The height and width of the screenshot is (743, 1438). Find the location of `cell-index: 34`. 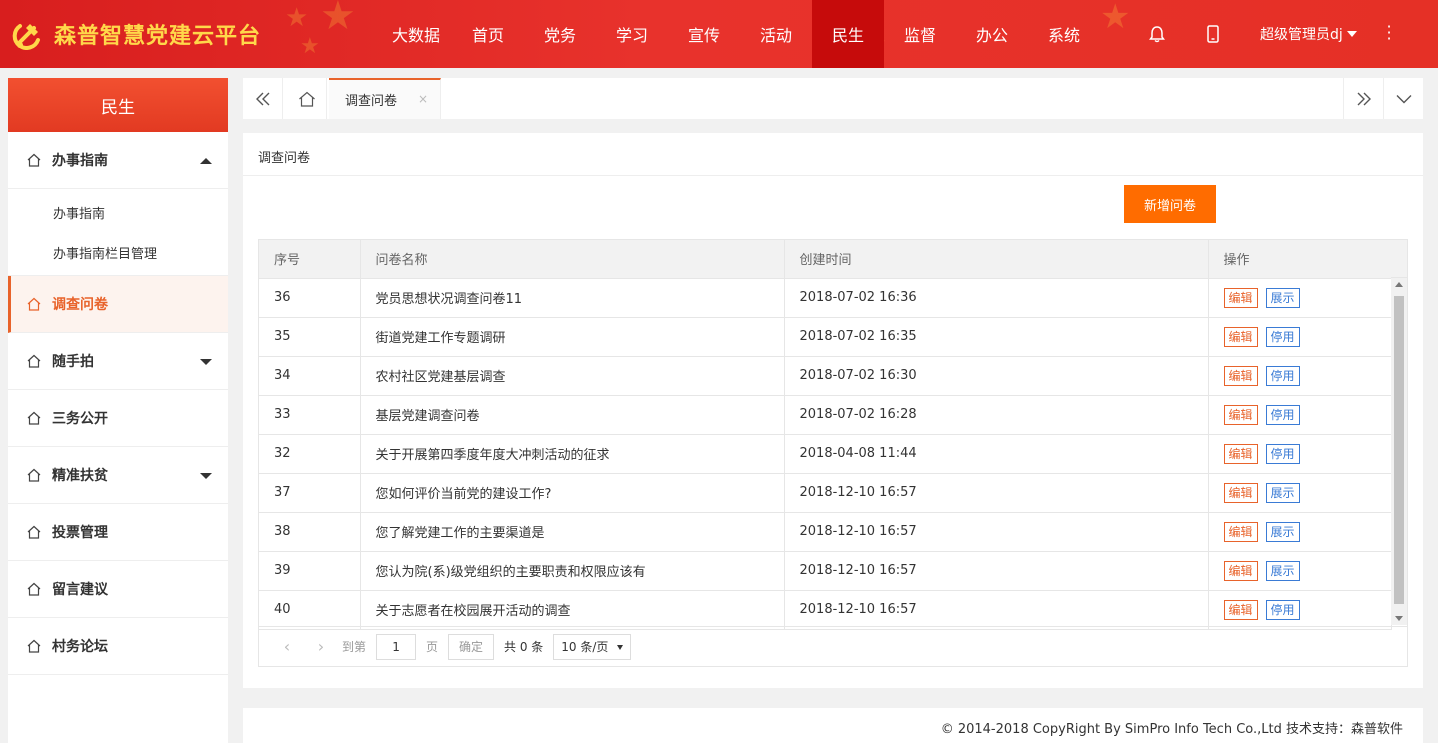

cell-index: 34 is located at coordinates (310, 376).